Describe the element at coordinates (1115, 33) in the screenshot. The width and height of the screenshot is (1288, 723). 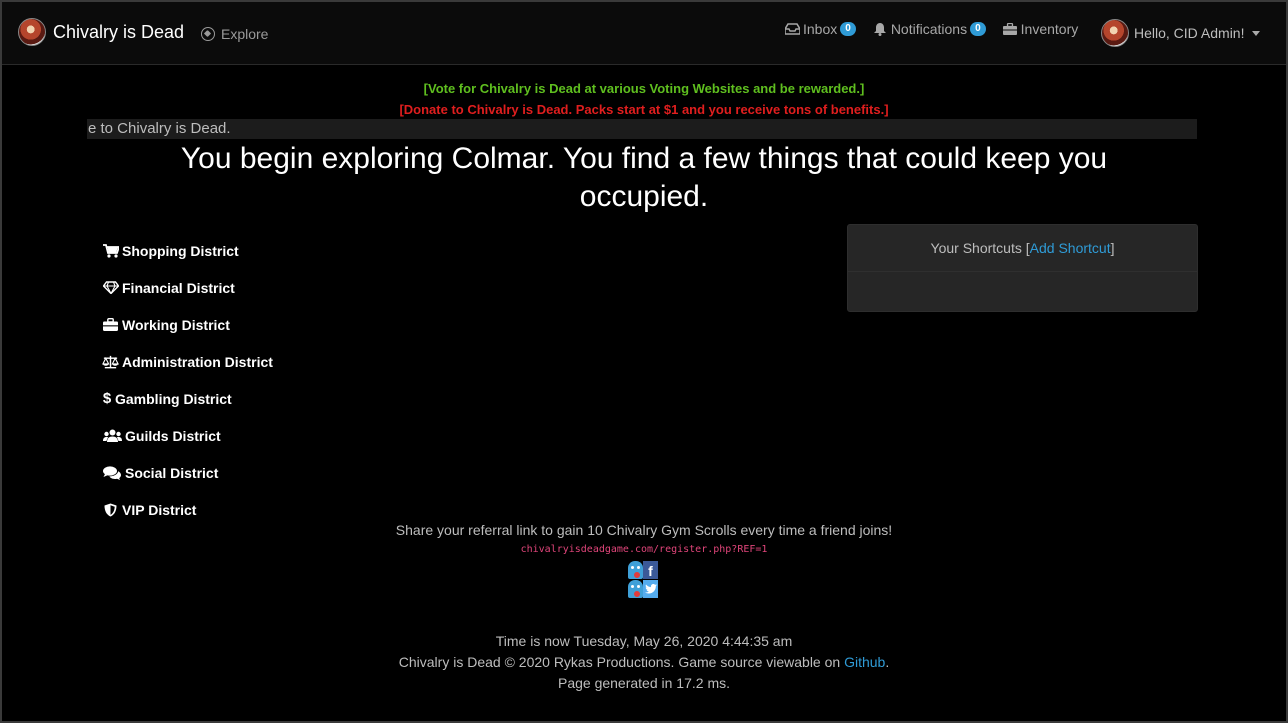
I see `avatar` at that location.